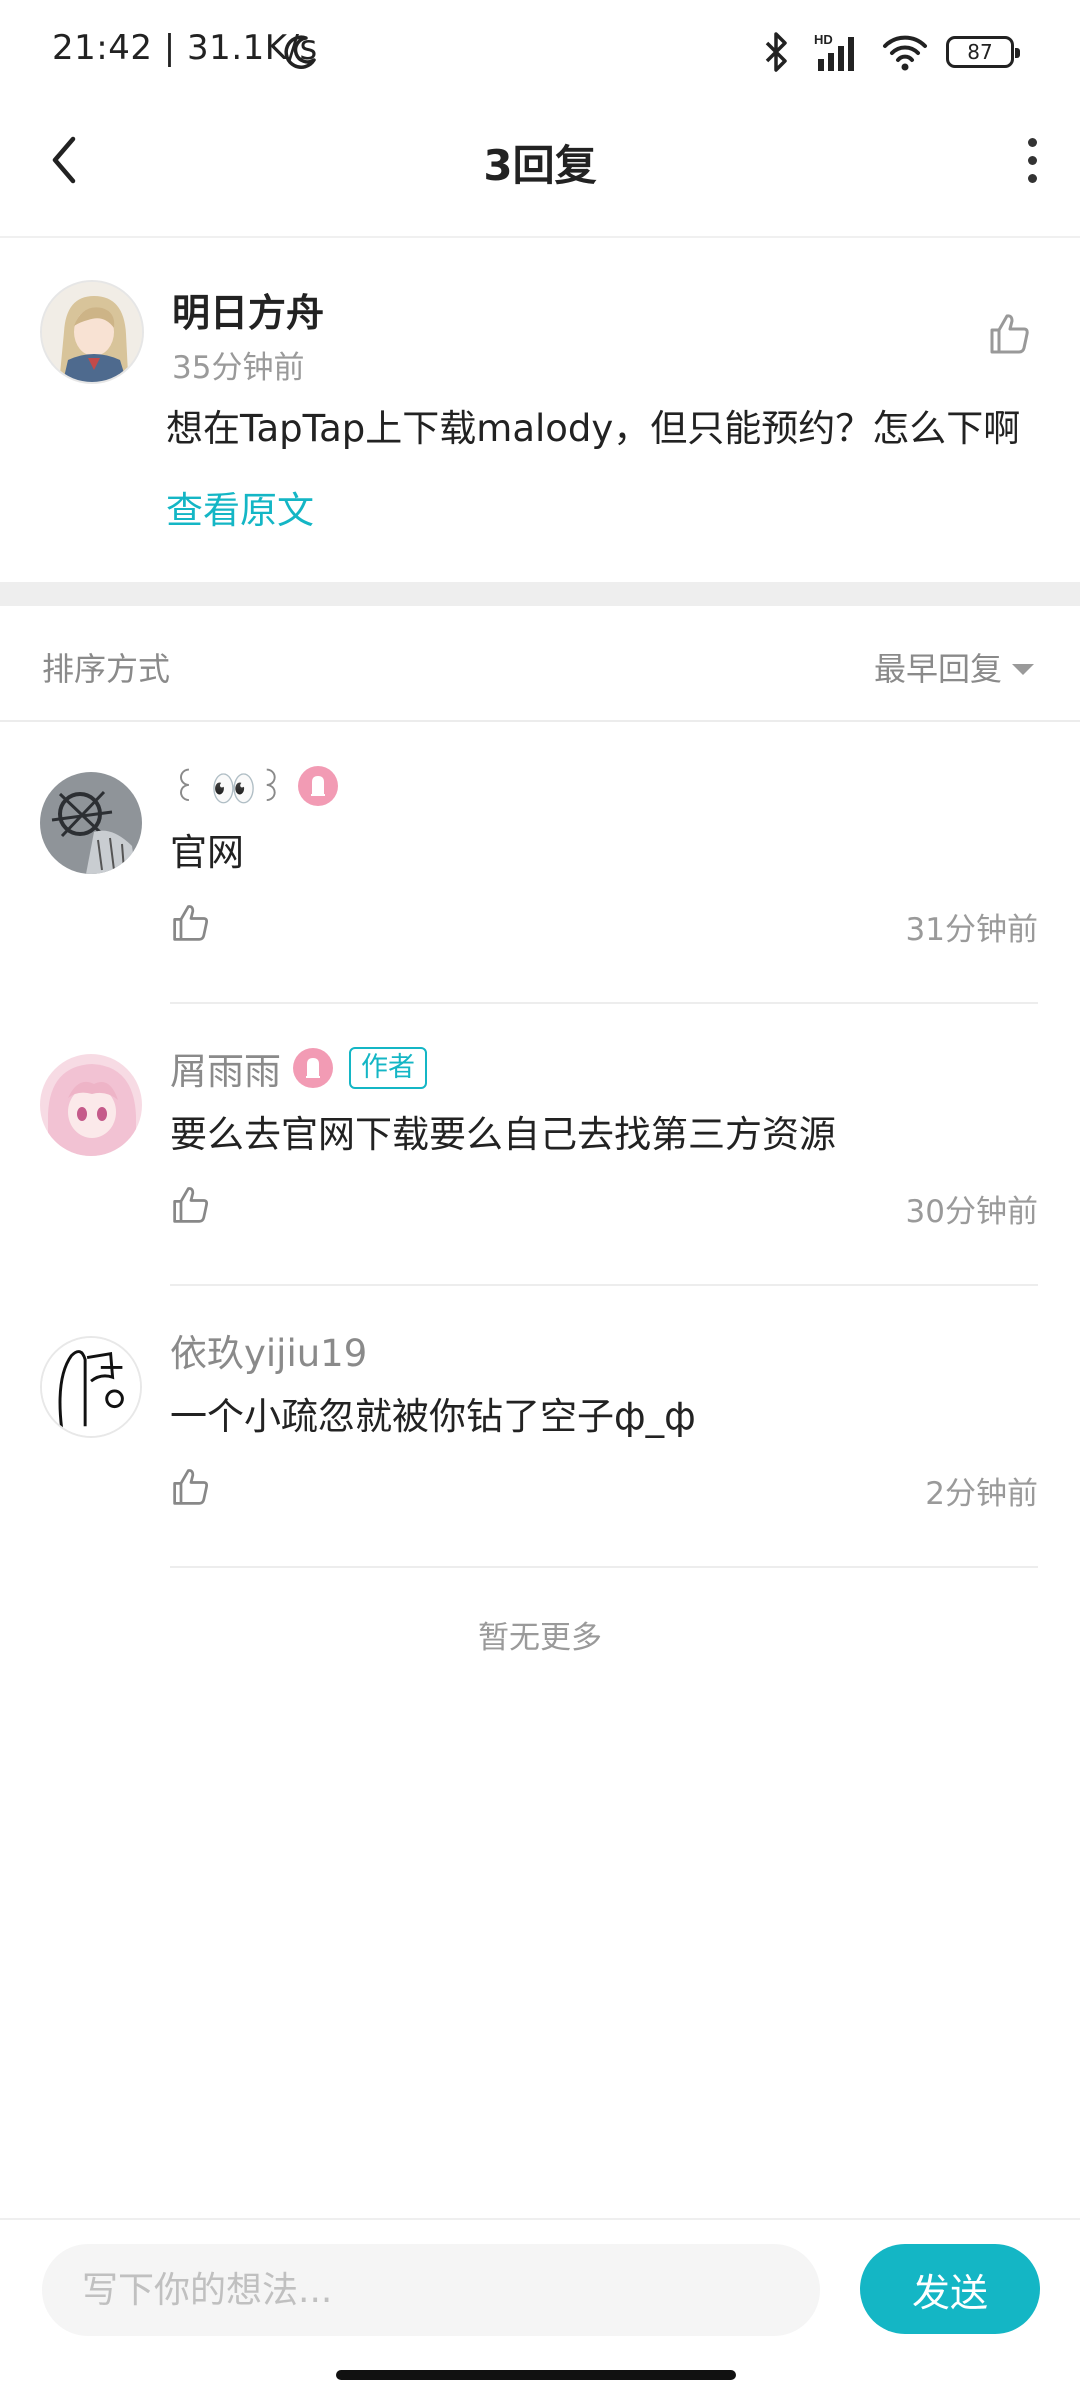 Image resolution: width=1080 pixels, height=2400 pixels. Describe the element at coordinates (433, 1416) in the screenshot. I see `reply-content: 一个小疏忽就被你钻了空子ф_ф` at that location.